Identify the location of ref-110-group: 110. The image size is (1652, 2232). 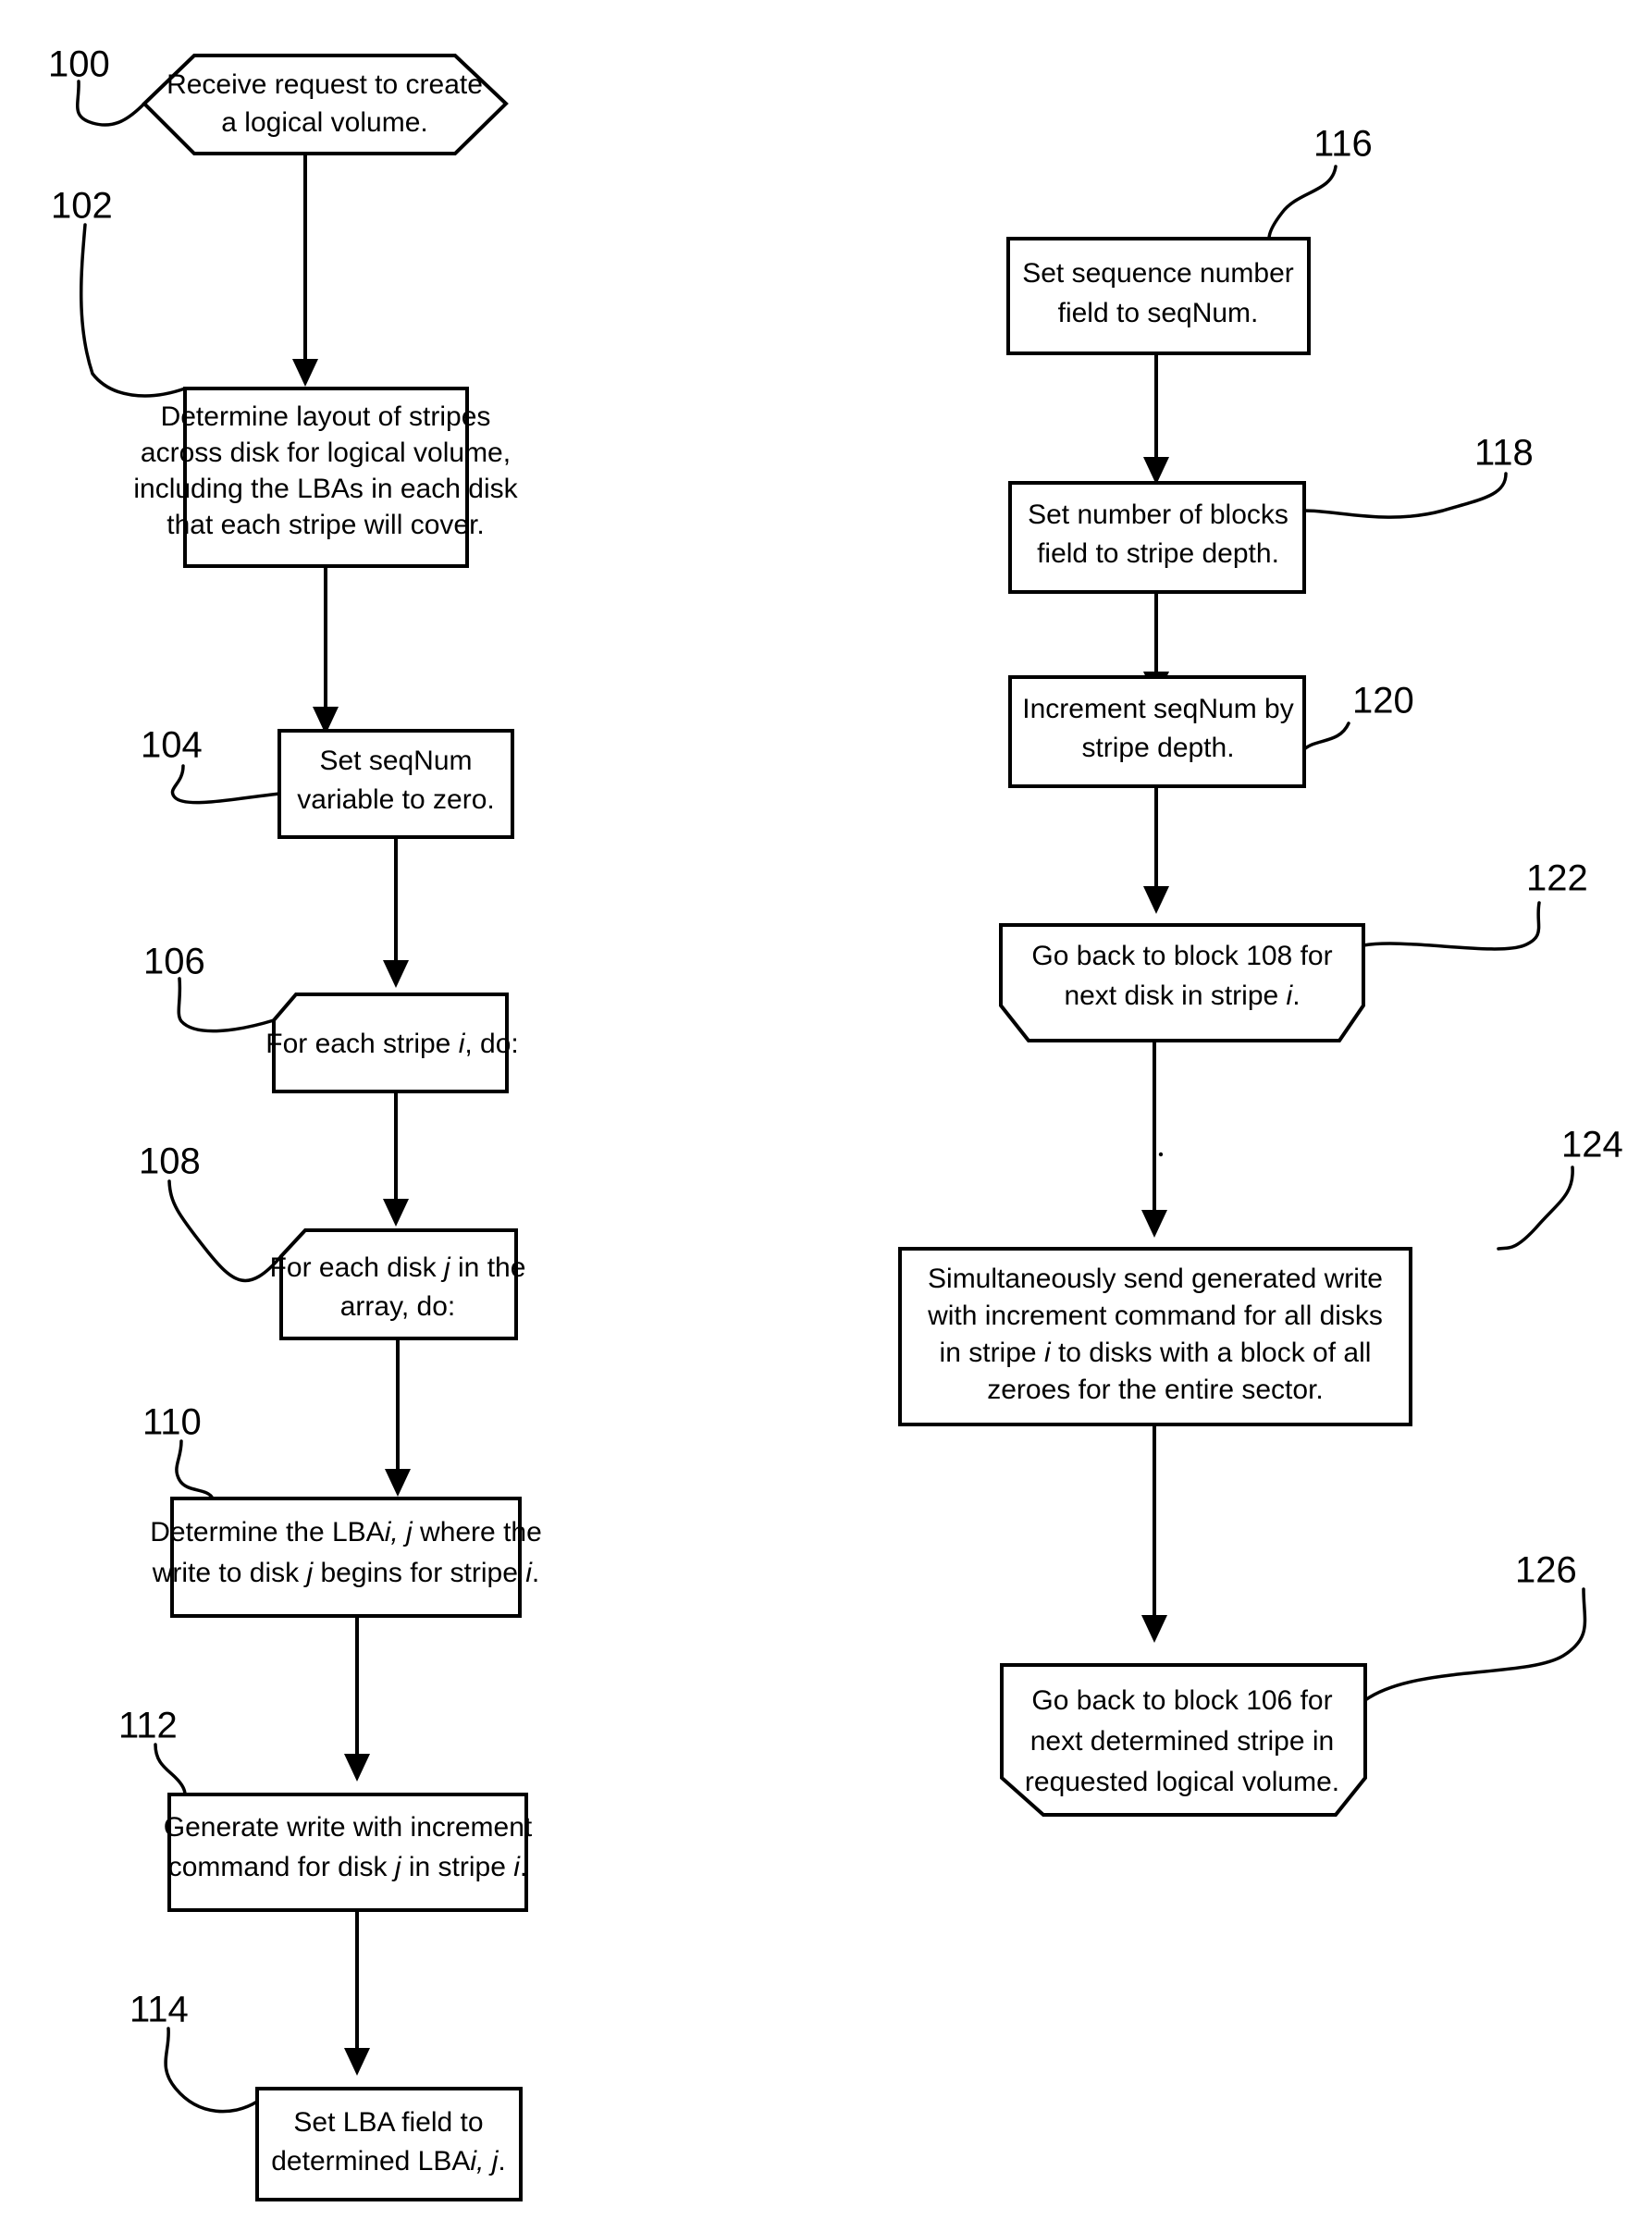
(178, 1451).